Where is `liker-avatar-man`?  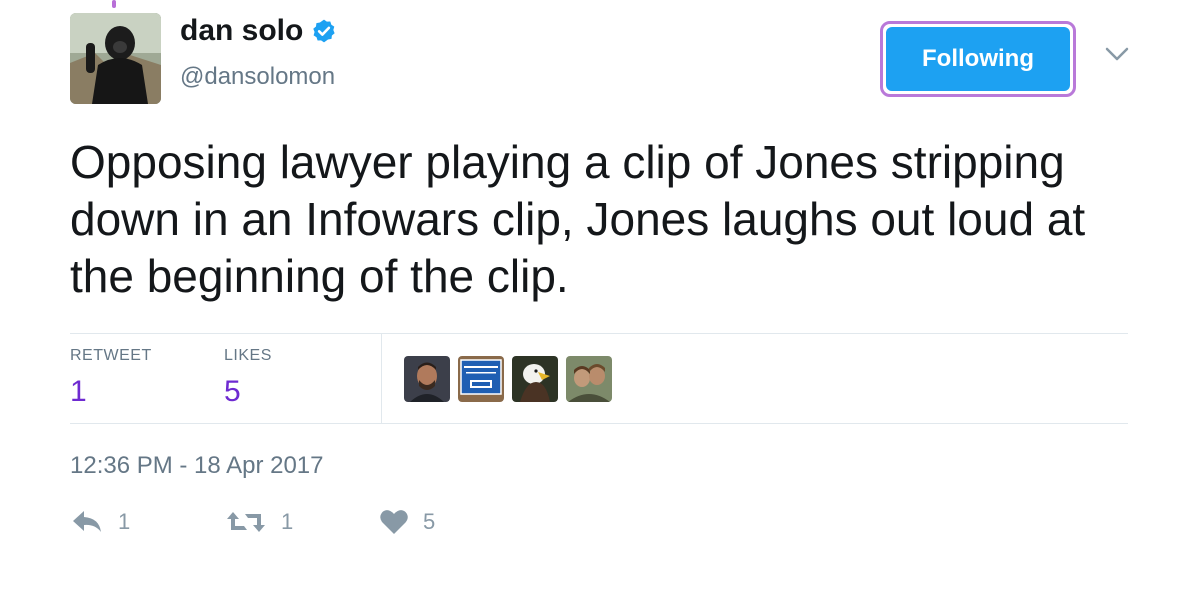
liker-avatar-man is located at coordinates (427, 379).